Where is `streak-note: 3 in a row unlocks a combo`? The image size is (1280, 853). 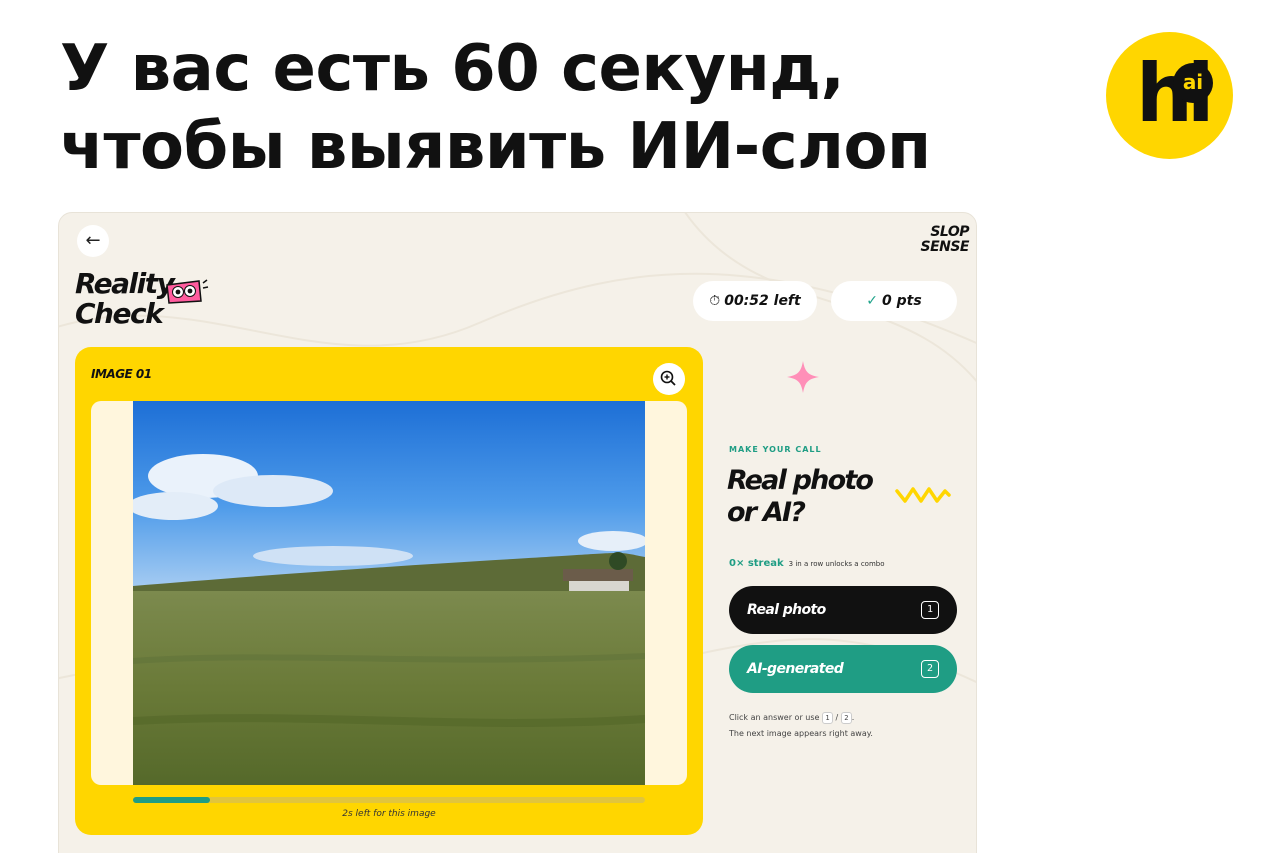 streak-note: 3 in a row unlocks a combo is located at coordinates (836, 564).